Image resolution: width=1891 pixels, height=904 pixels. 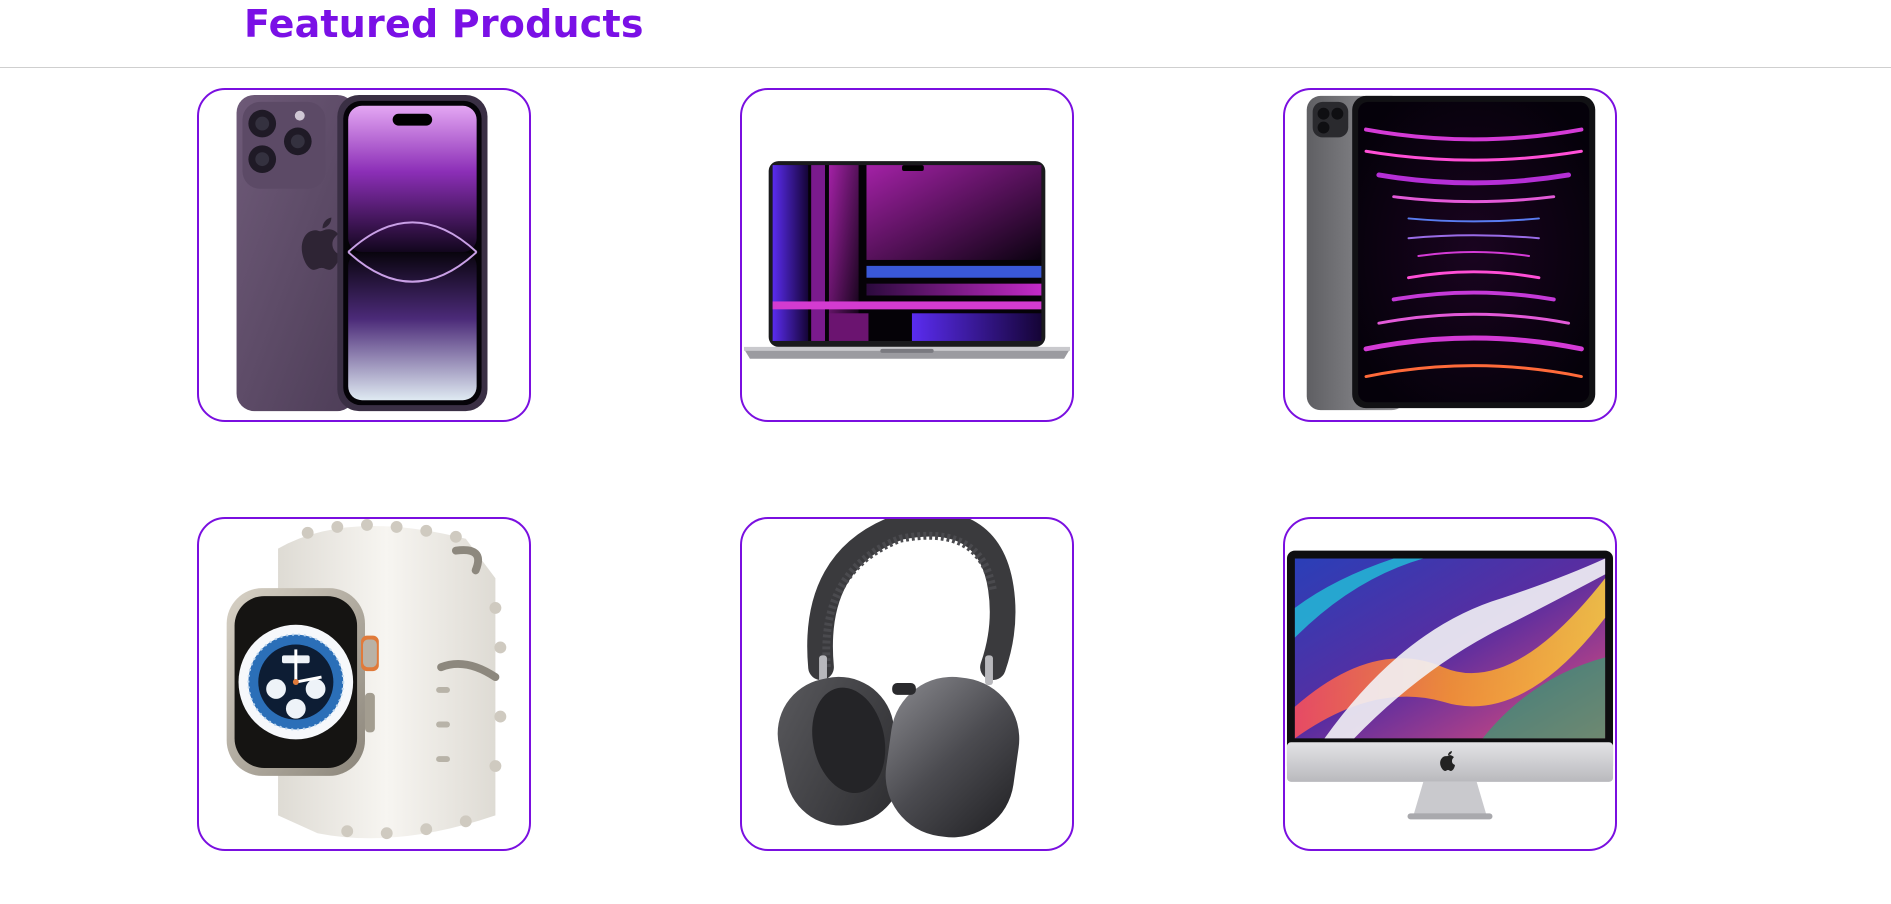 I want to click on iphone-image, so click(x=362, y=253).